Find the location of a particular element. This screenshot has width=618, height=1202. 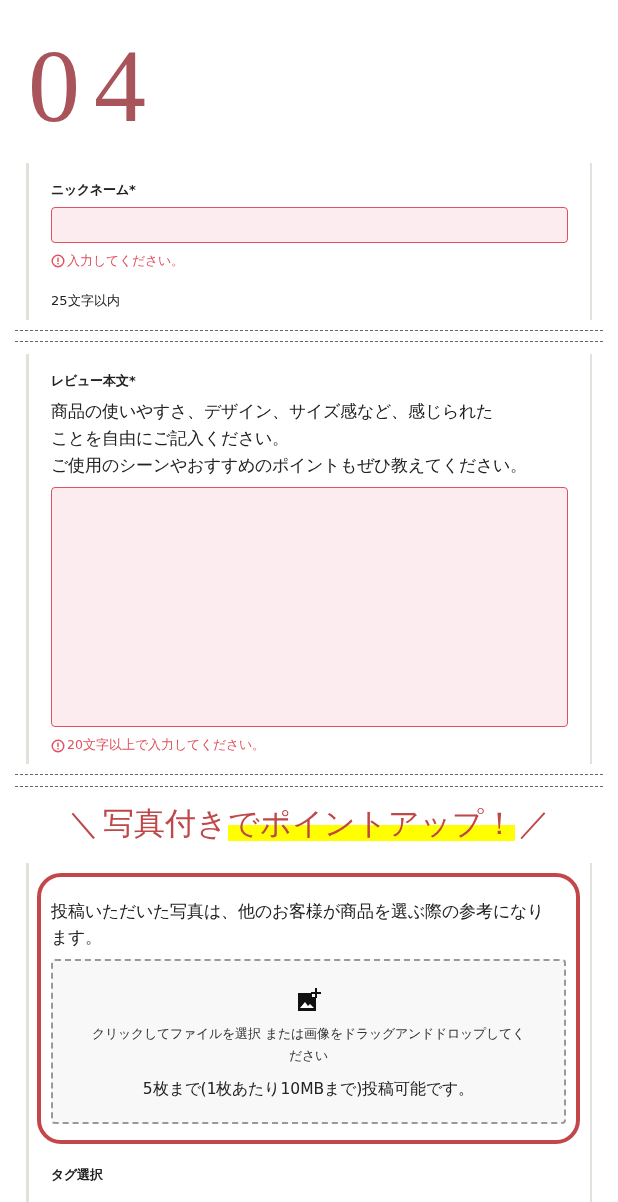

error-message: 20文字以上で入力してください。 is located at coordinates (166, 746).